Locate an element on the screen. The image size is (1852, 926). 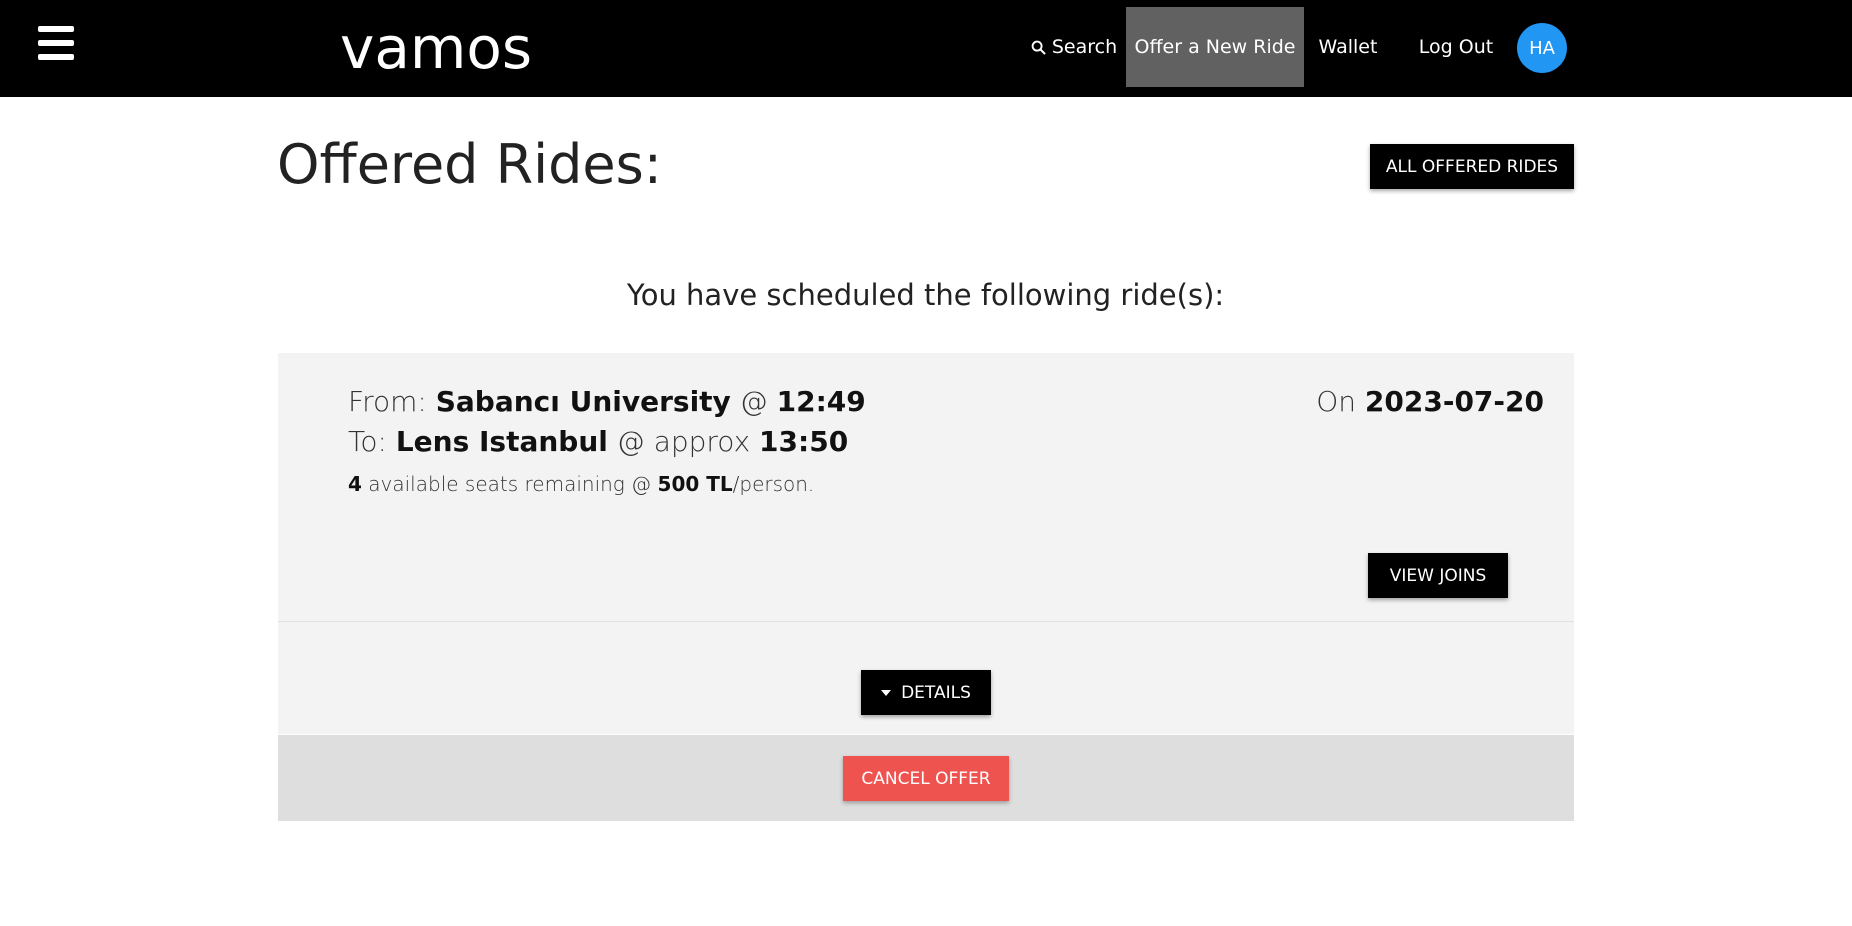
from-label: From: is located at coordinates (387, 401).